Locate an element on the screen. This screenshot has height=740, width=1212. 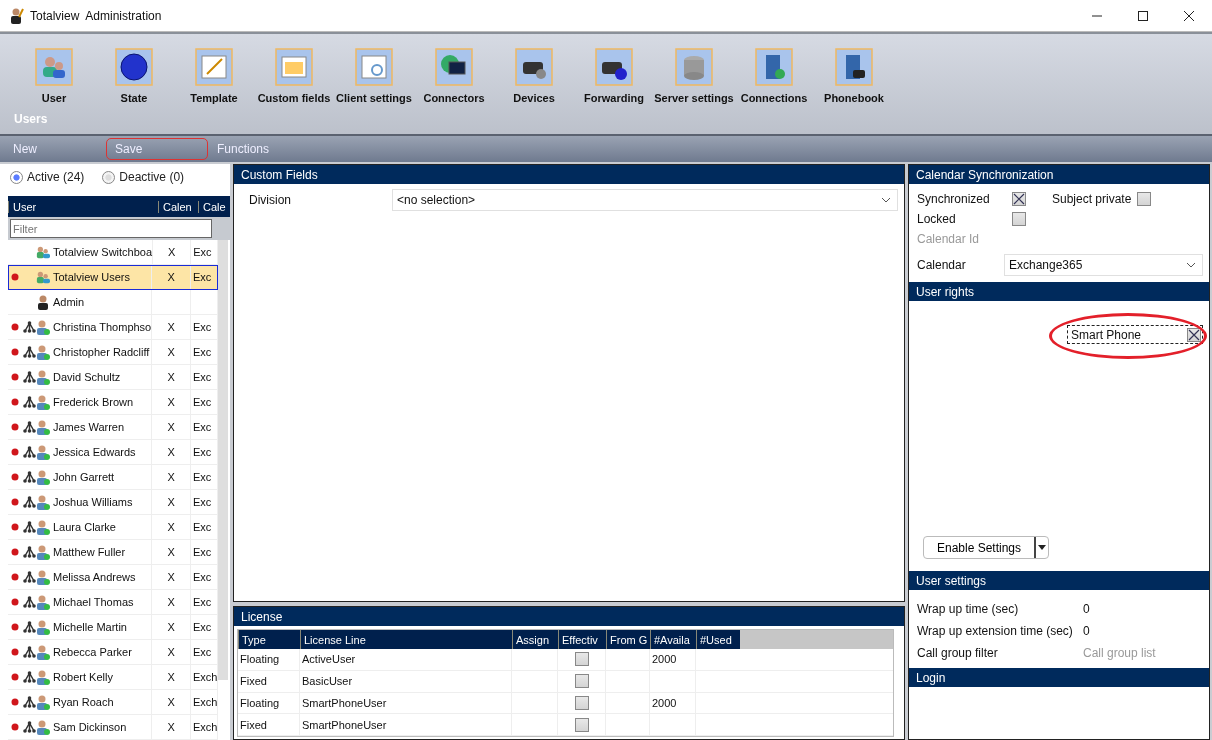
user-row: Michelle Martin X Exc is located at coordinates (113, 627).